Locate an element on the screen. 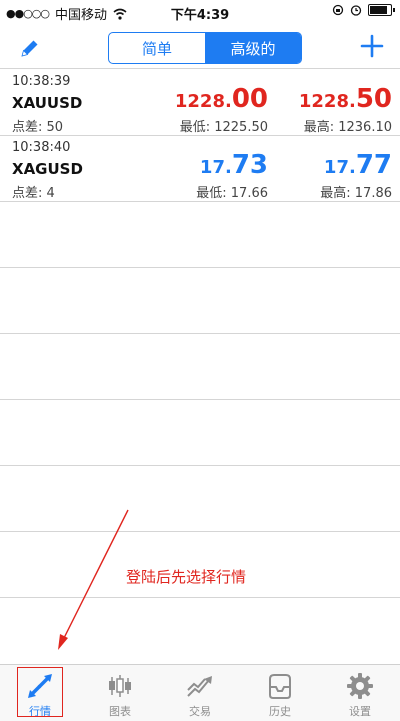  battery-icon is located at coordinates (381, 10).